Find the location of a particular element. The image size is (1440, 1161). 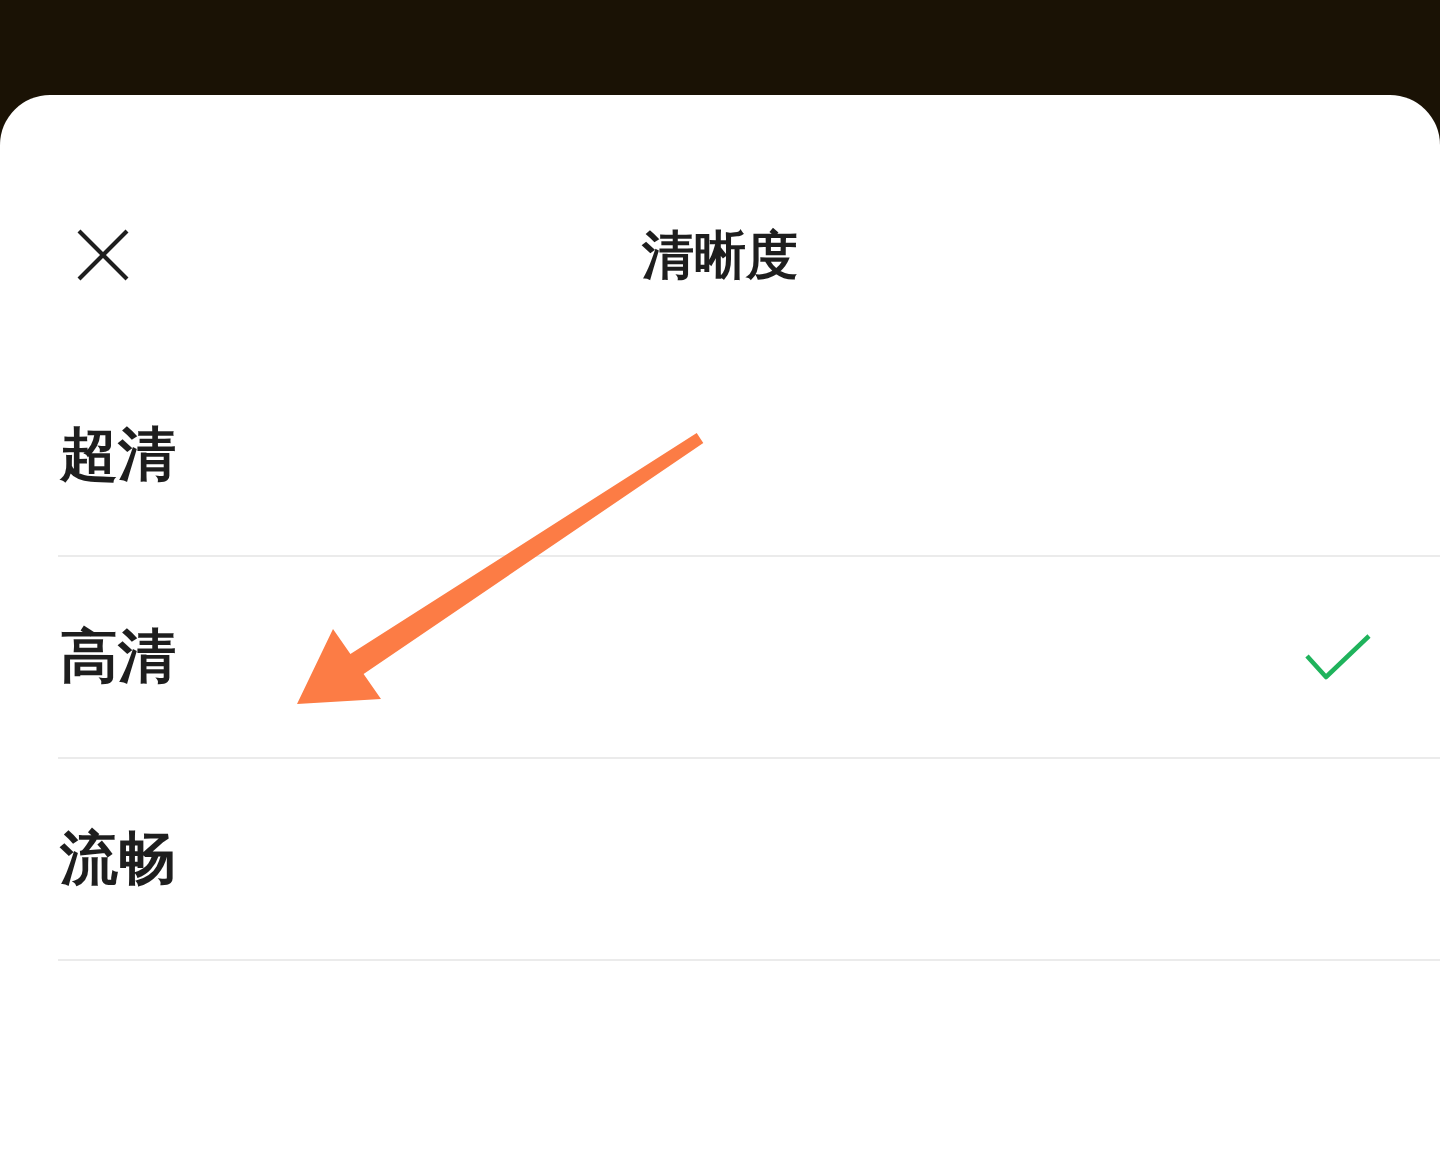

close-icon is located at coordinates (103, 255).